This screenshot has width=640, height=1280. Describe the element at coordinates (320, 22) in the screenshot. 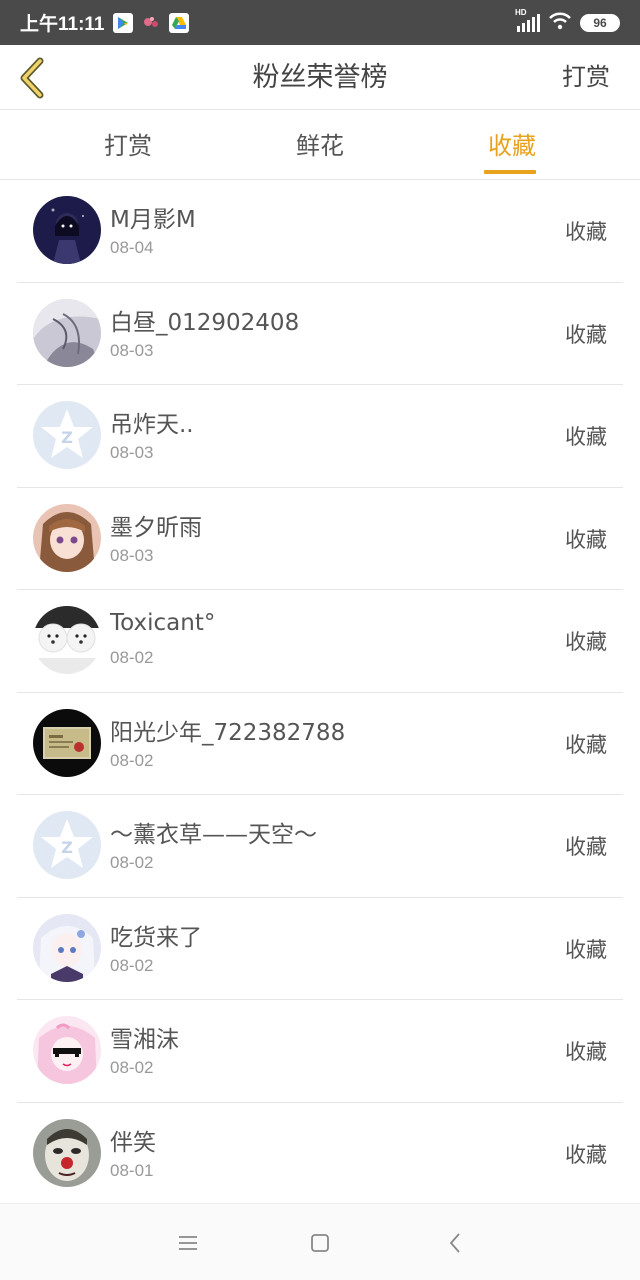

I see `status-bar: 上午11:11 HD 96` at that location.